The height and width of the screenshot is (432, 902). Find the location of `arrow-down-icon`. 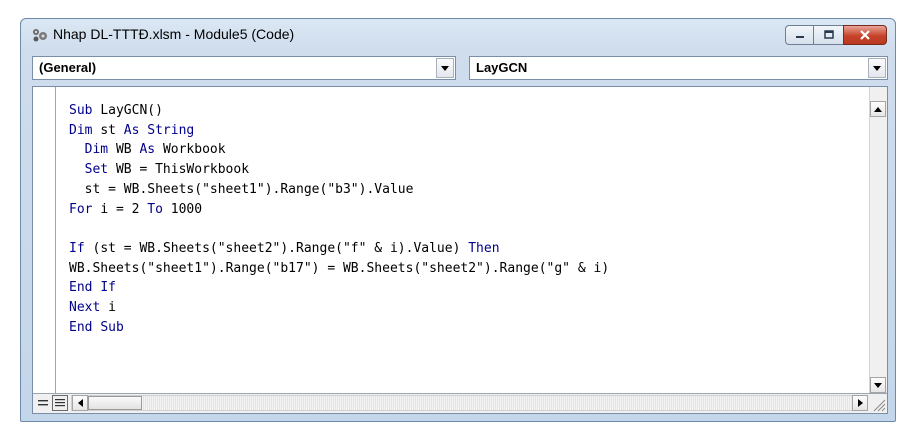

arrow-down-icon is located at coordinates (878, 385).